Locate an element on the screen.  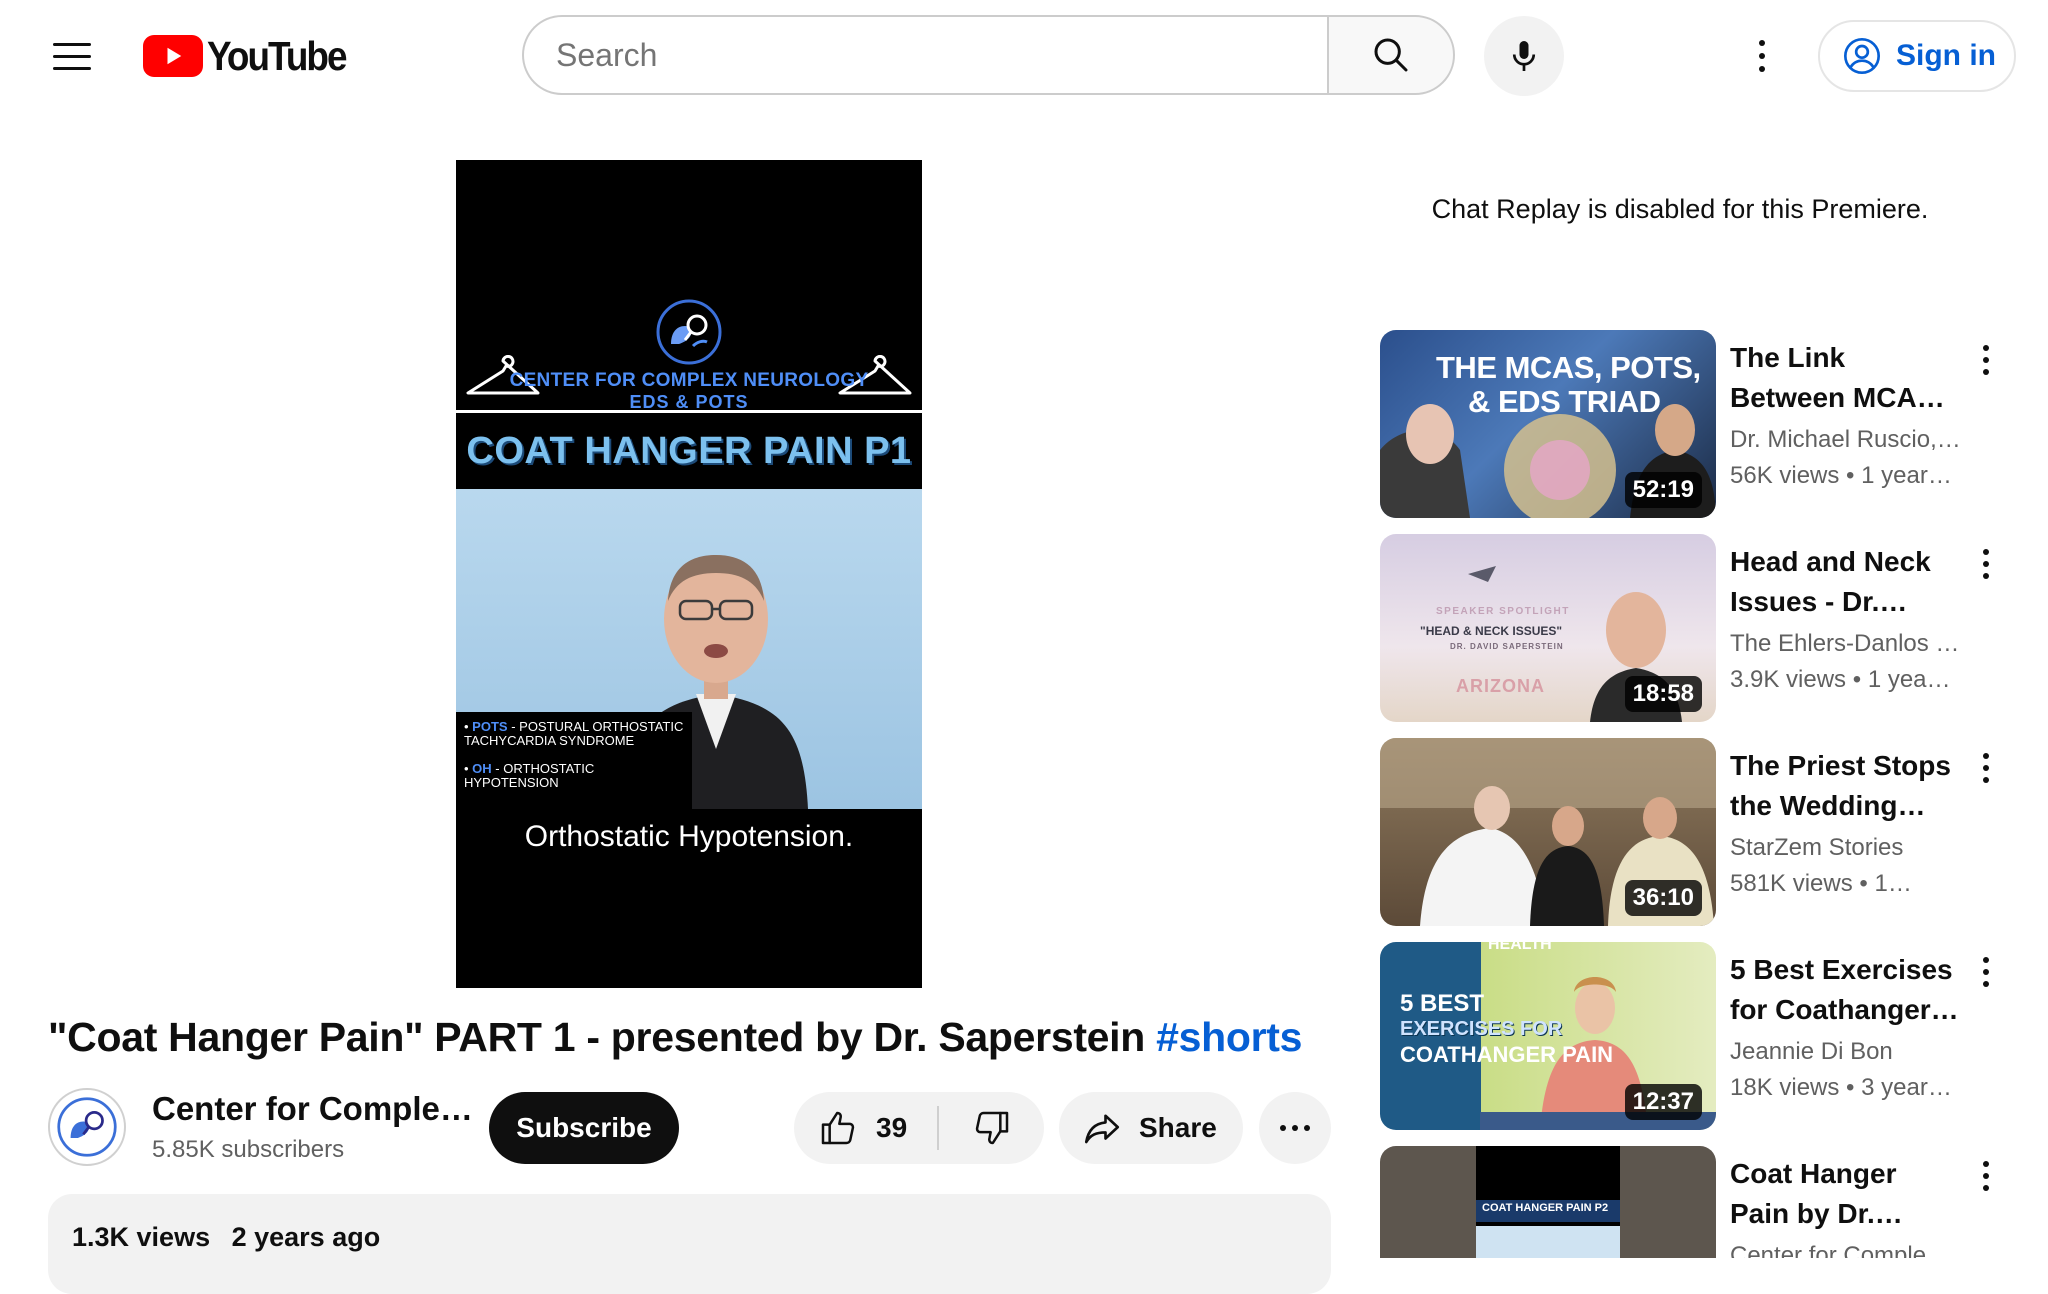
search-icon is located at coordinates (1391, 55).